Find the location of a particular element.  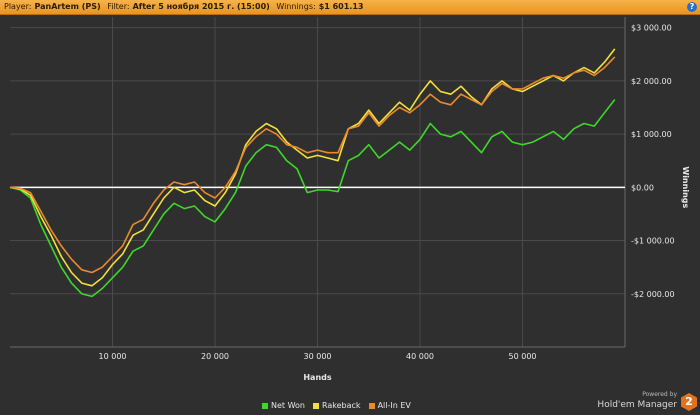

player-value: PanArtem (PS) is located at coordinates (67, 6).